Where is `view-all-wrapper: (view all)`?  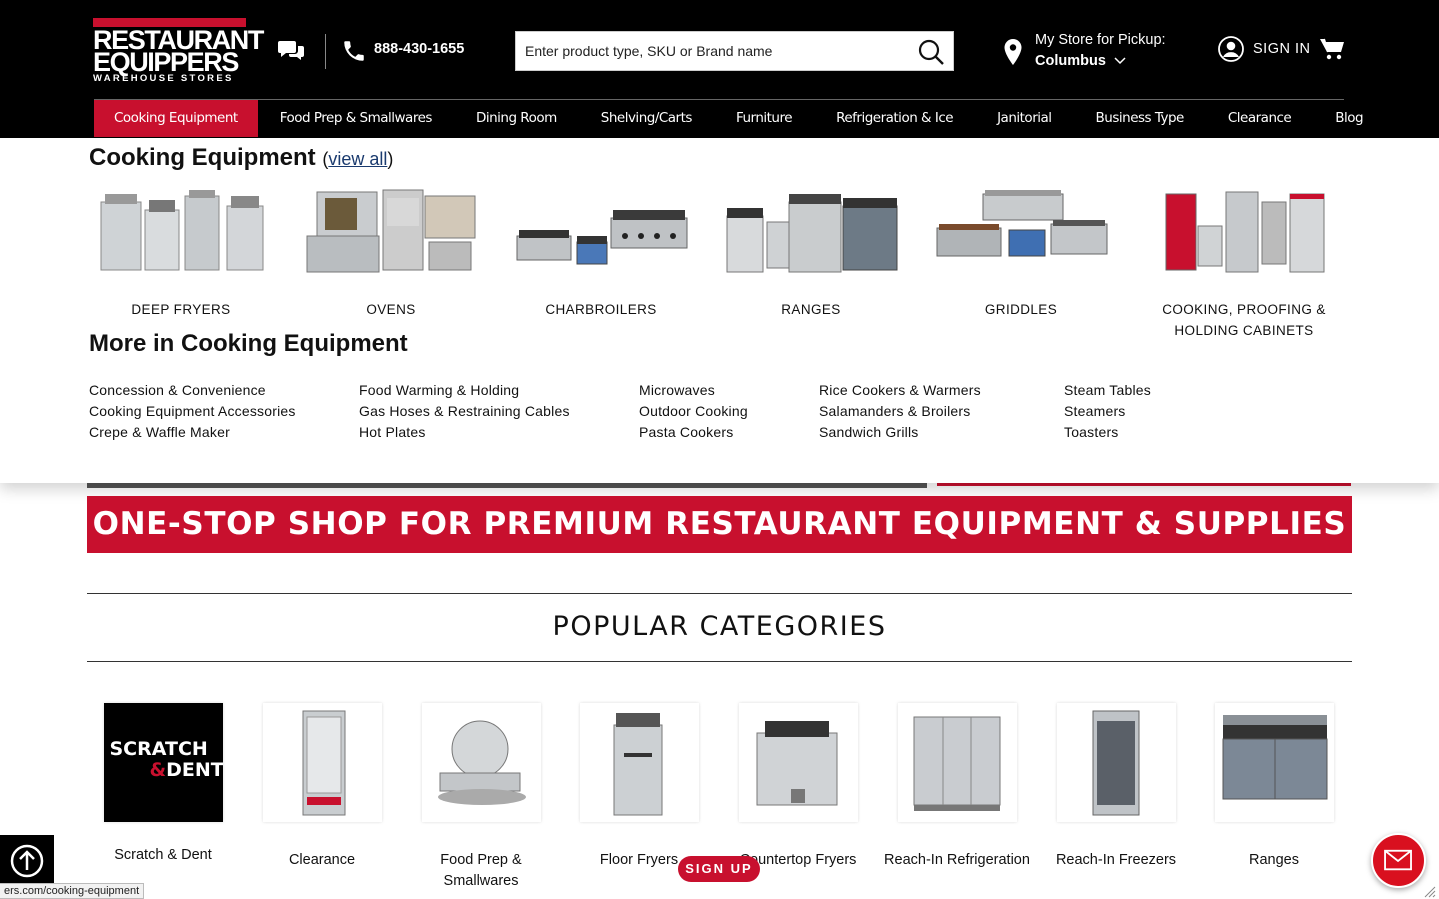 view-all-wrapper: (view all) is located at coordinates (358, 159).